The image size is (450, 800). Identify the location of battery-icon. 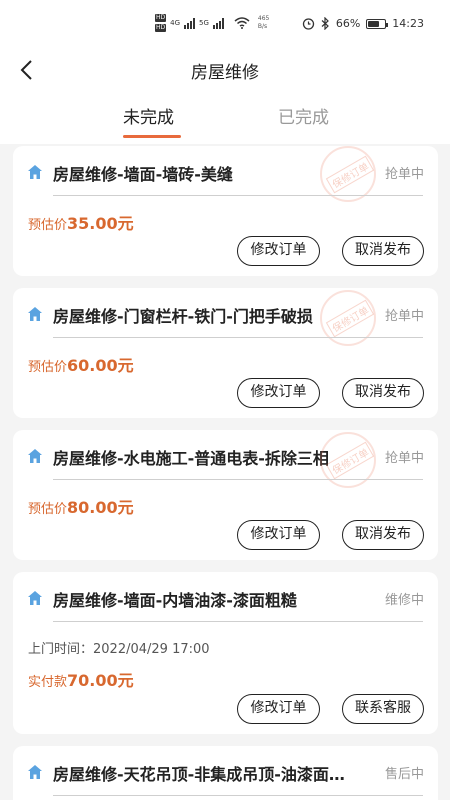
(377, 23).